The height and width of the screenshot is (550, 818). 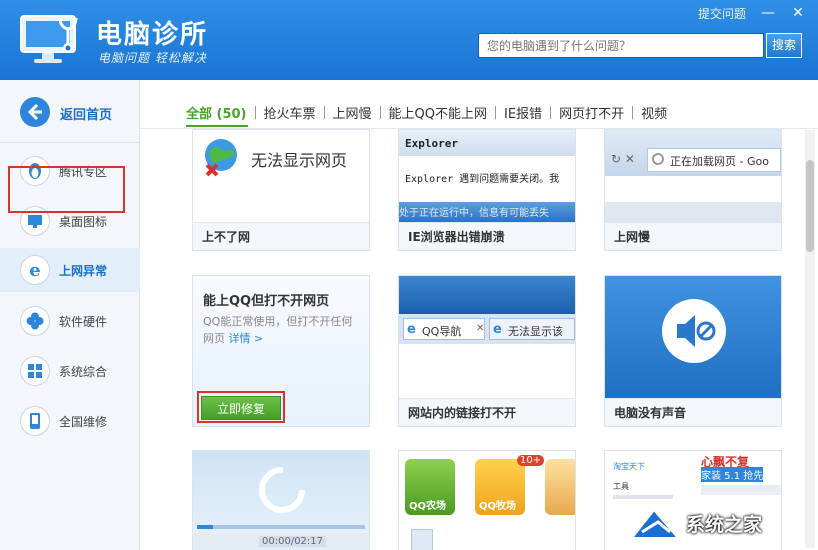 What do you see at coordinates (693, 236) in the screenshot?
I see `card-caption: 上网慢` at bounding box center [693, 236].